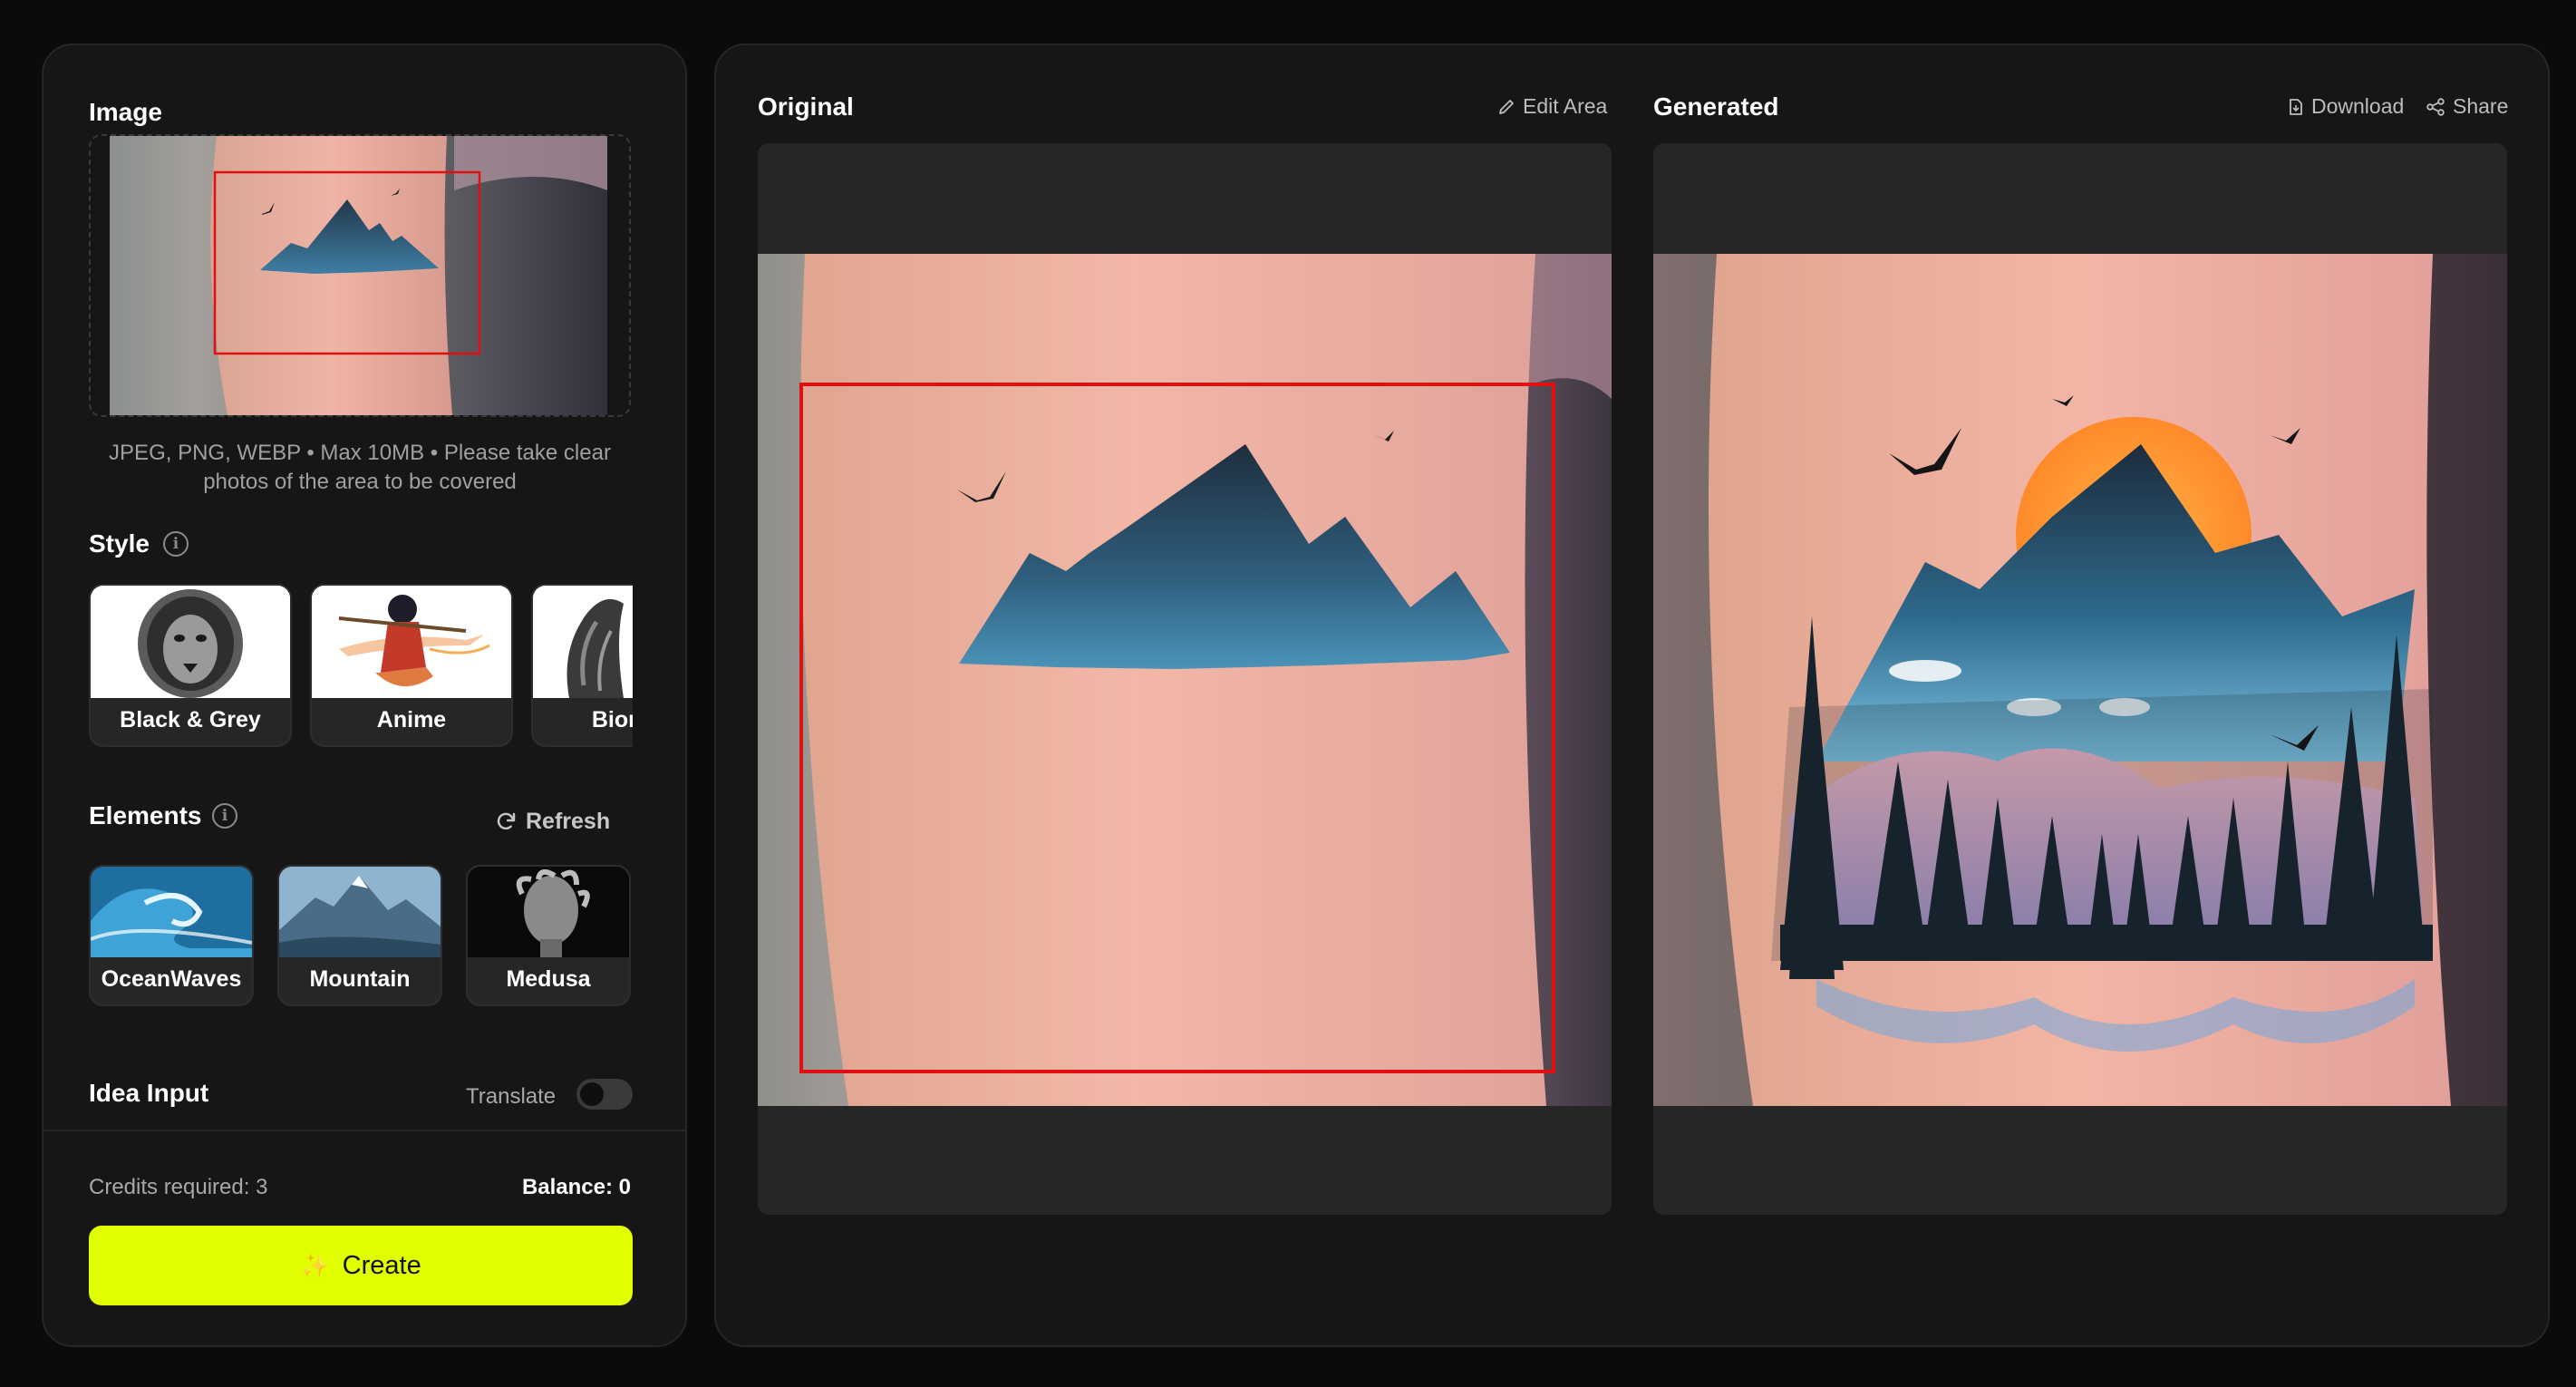  Describe the element at coordinates (592, 1094) in the screenshot. I see `toggle-knob` at that location.